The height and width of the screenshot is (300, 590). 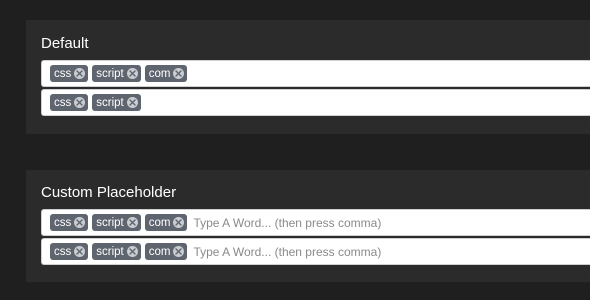 What do you see at coordinates (65, 43) in the screenshot?
I see `panel-title: Default` at bounding box center [65, 43].